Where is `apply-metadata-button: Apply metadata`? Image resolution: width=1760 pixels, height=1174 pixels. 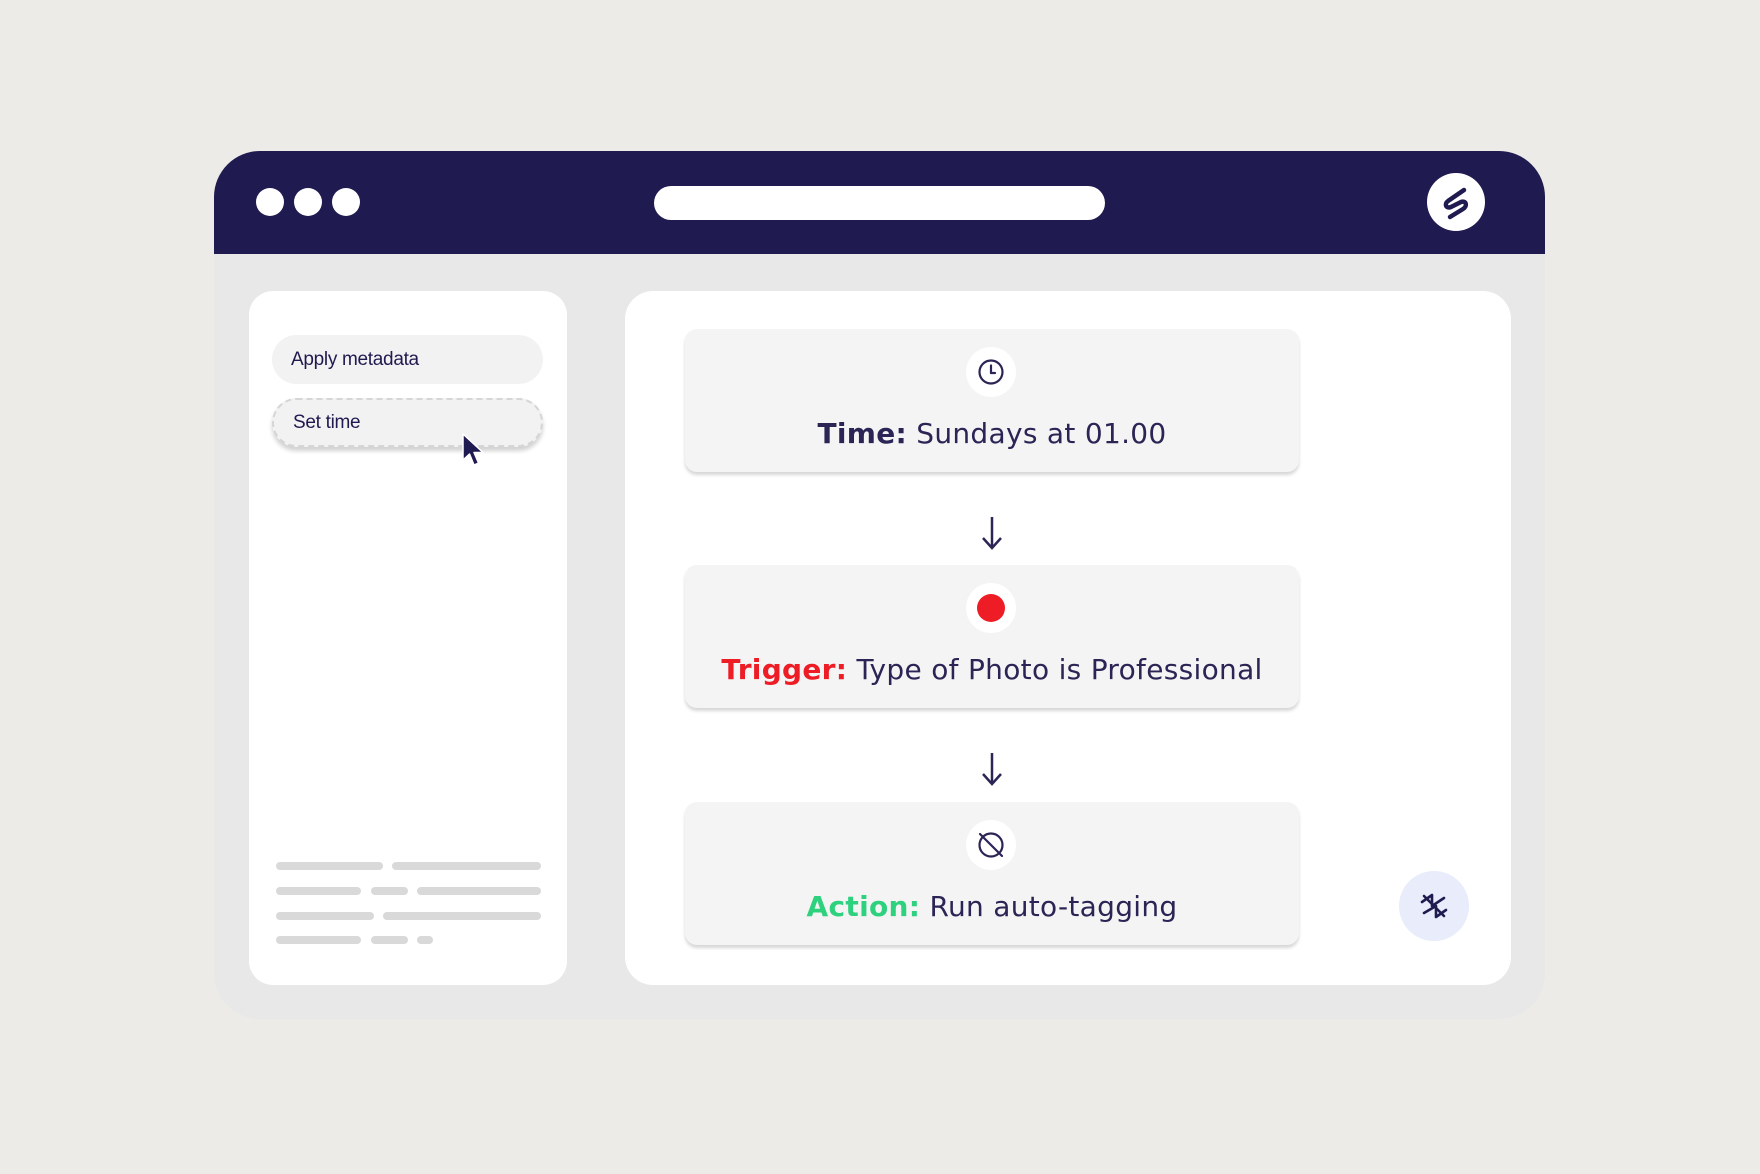 apply-metadata-button: Apply metadata is located at coordinates (407, 359).